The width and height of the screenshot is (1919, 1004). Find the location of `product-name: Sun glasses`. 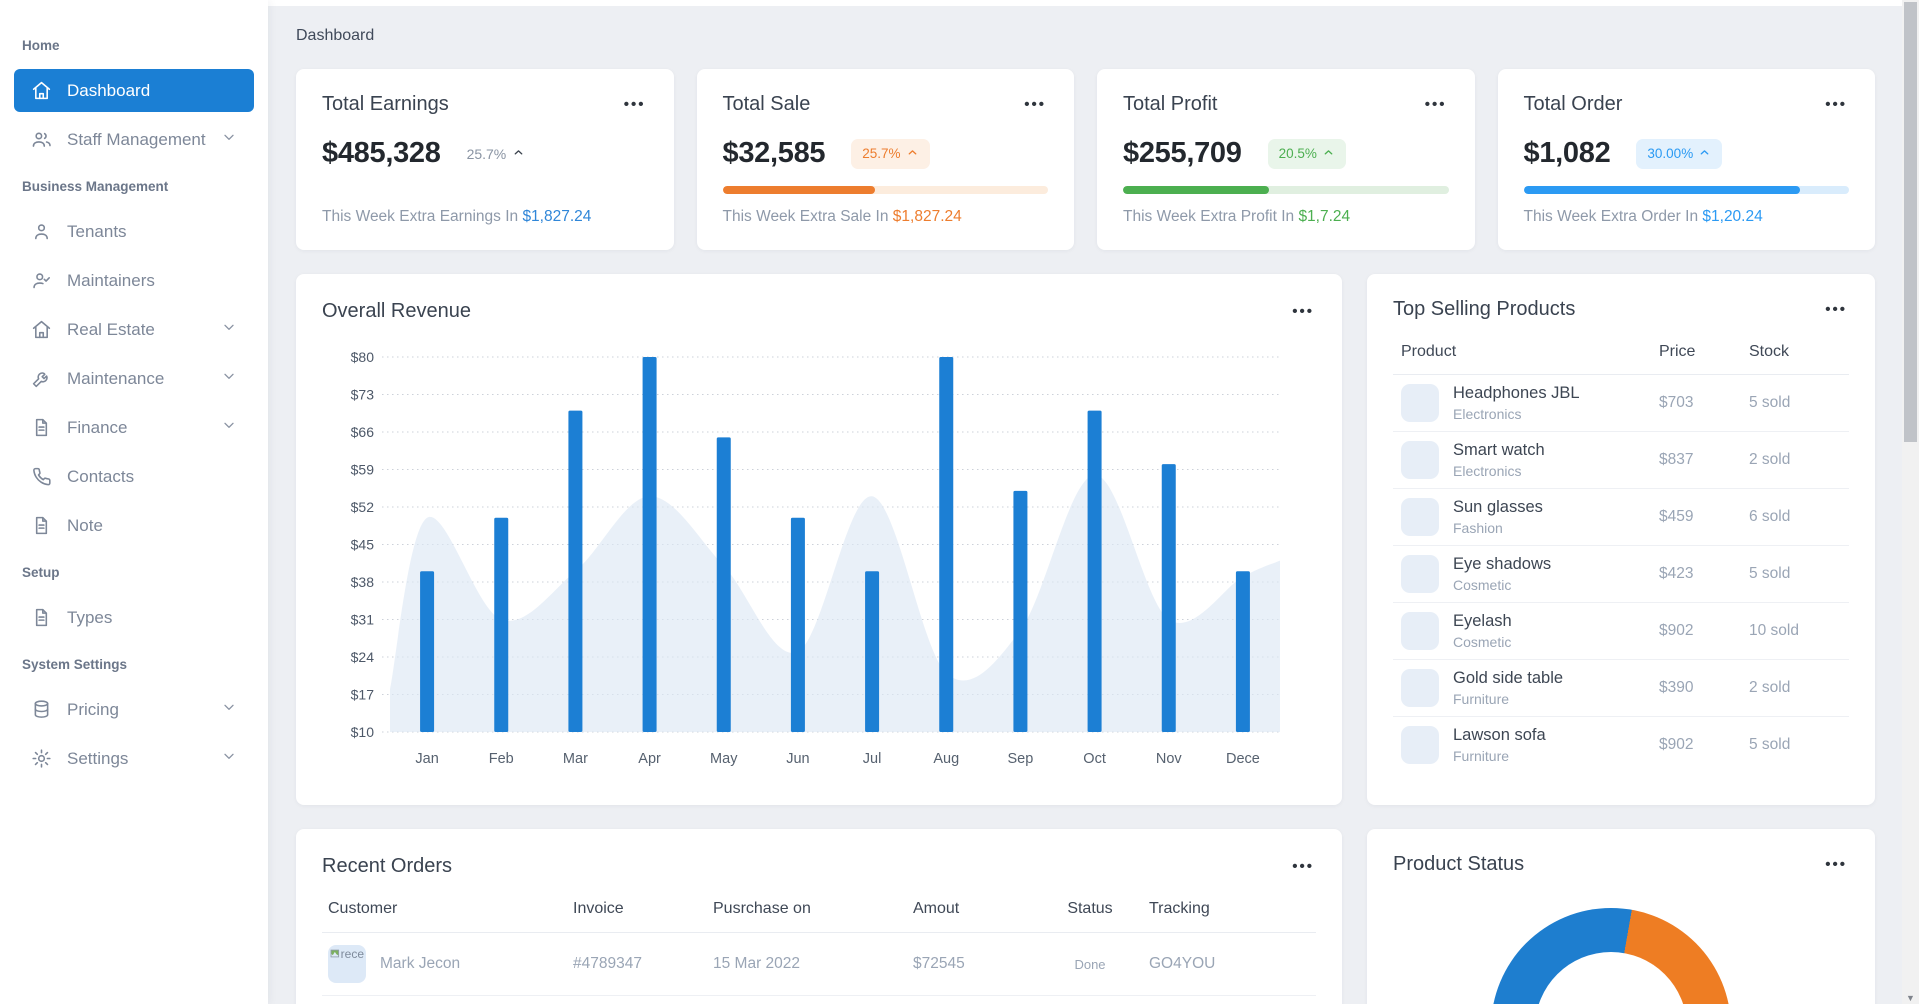

product-name: Sun glasses is located at coordinates (1498, 507).